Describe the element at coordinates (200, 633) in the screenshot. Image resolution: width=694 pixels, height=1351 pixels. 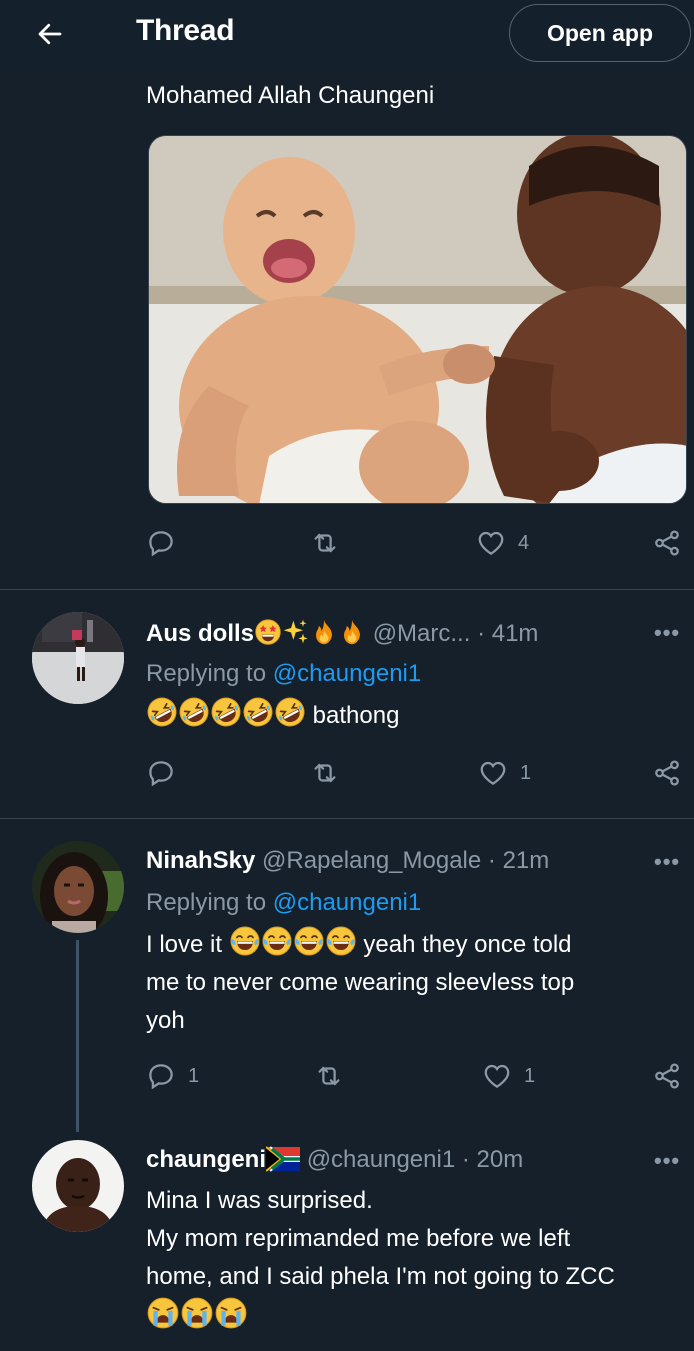
I see `display-name: Aus dolls` at that location.